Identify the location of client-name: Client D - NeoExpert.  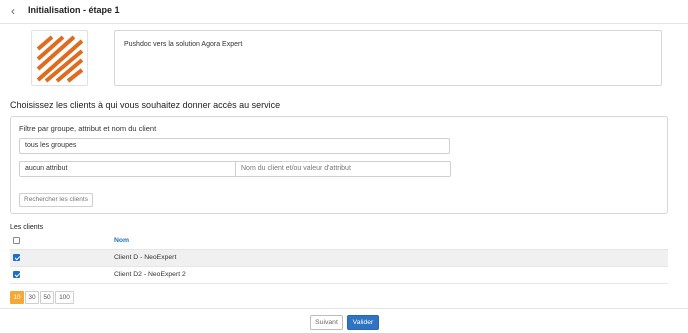
(145, 257).